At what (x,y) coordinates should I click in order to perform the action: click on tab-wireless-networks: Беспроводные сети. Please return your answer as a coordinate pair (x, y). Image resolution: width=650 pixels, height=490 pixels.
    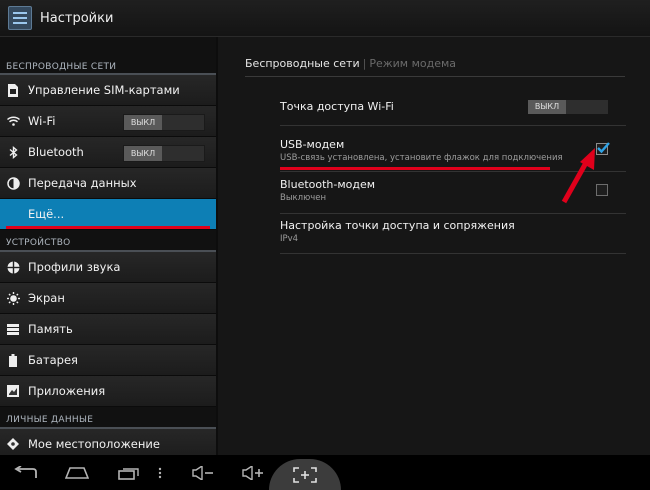
    Looking at the image, I should click on (302, 63).